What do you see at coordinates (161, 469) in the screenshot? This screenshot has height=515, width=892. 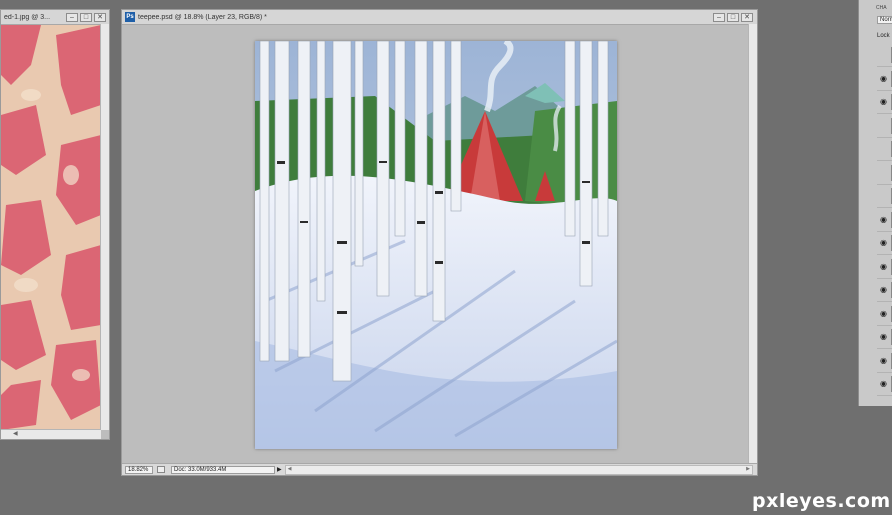 I see `status-menu-icon` at bounding box center [161, 469].